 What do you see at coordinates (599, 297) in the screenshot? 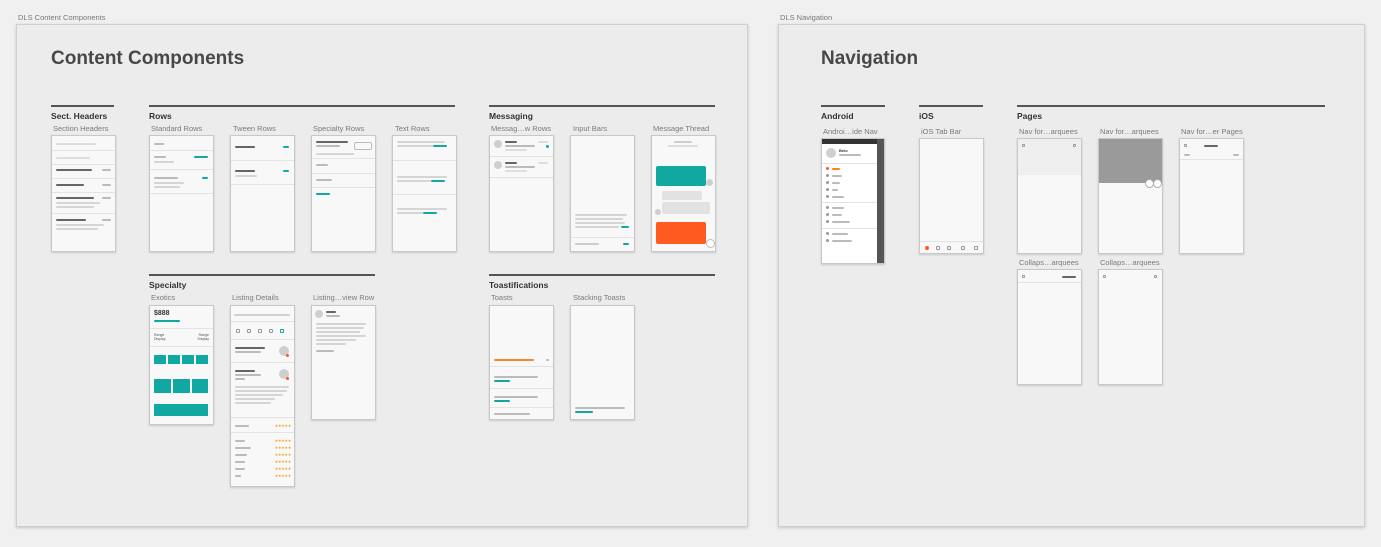
I see `artboard-label: Stacking Toasts` at bounding box center [599, 297].